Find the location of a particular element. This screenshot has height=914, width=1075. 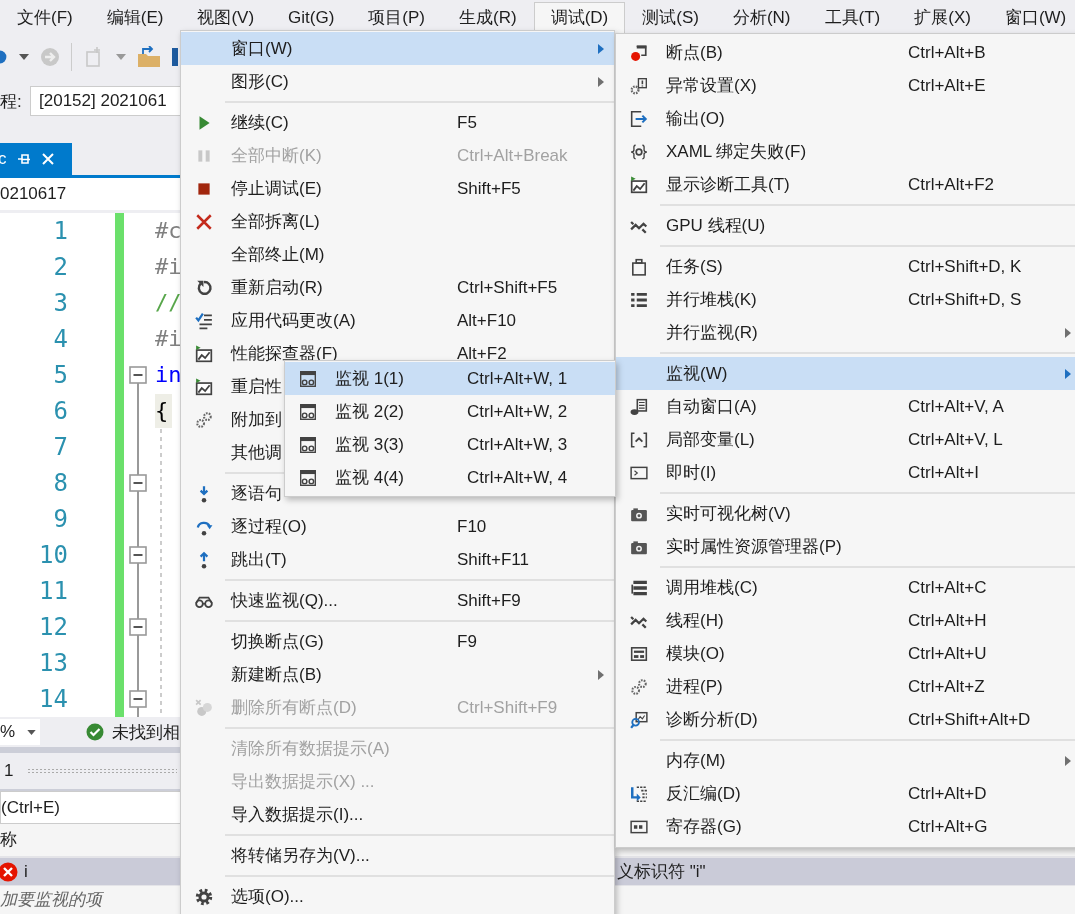

line-number: 10 is located at coordinates (53, 555).